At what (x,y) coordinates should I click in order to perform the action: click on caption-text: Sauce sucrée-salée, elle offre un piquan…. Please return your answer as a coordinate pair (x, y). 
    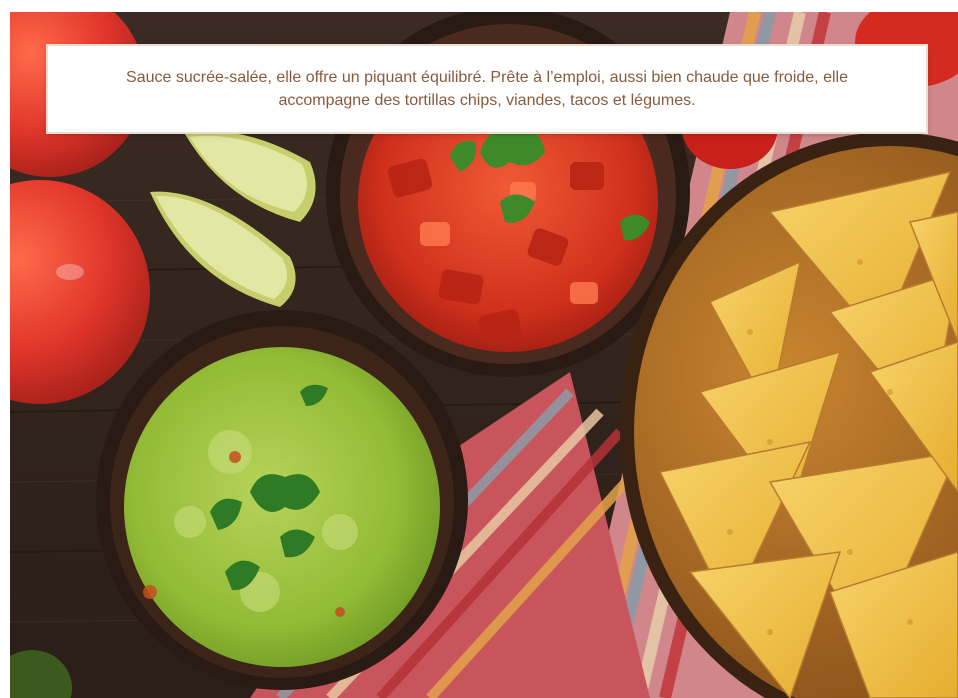
    Looking at the image, I should click on (487, 89).